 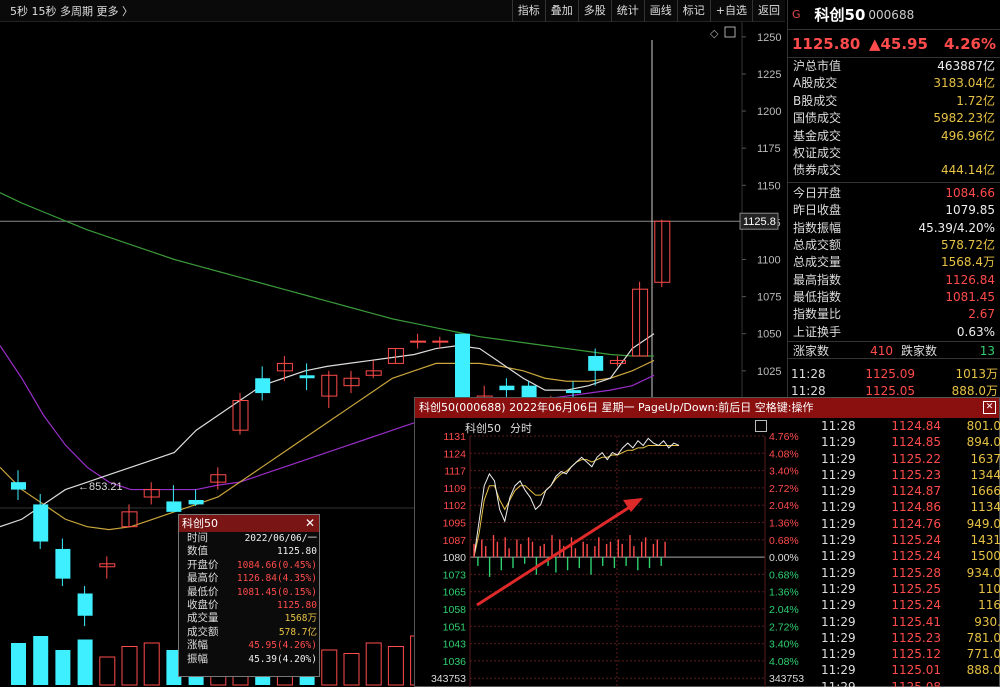 What do you see at coordinates (197, 538) in the screenshot?
I see `tooltip-key: 时间` at bounding box center [197, 538].